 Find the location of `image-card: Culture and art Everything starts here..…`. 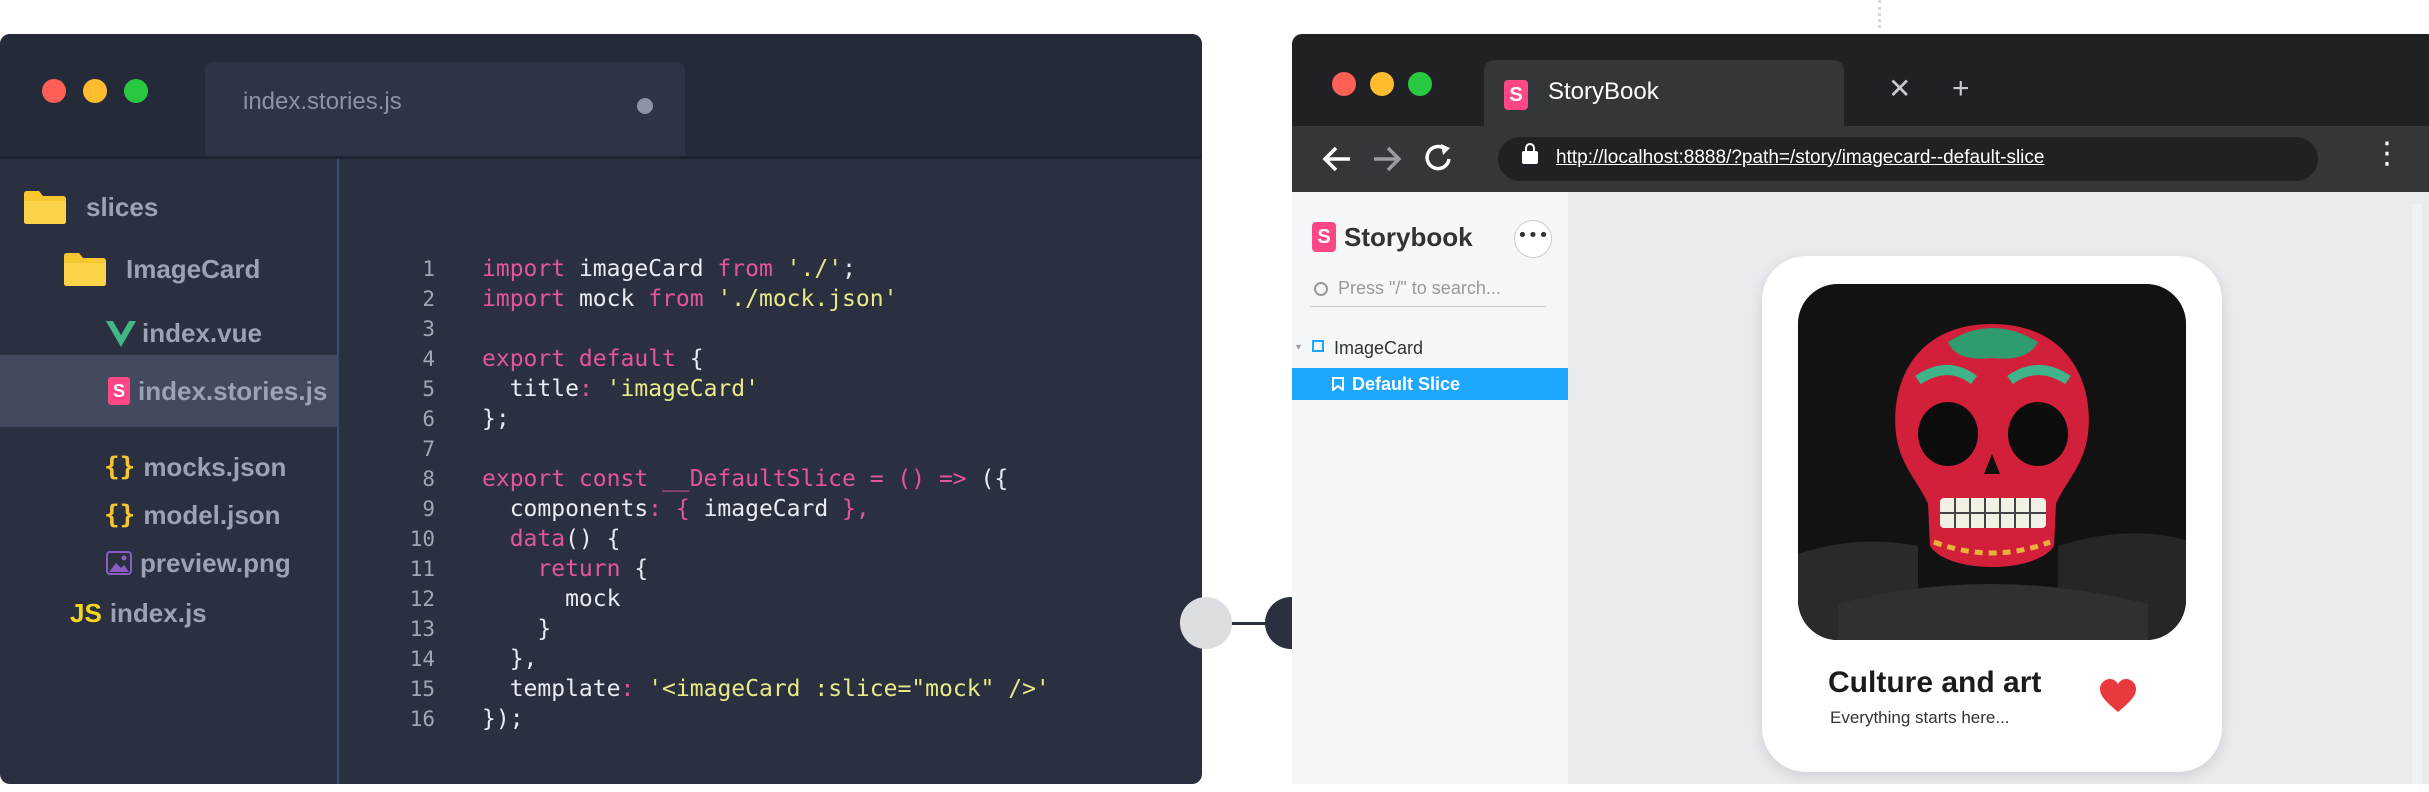

image-card: Culture and art Everything starts here..… is located at coordinates (1992, 514).